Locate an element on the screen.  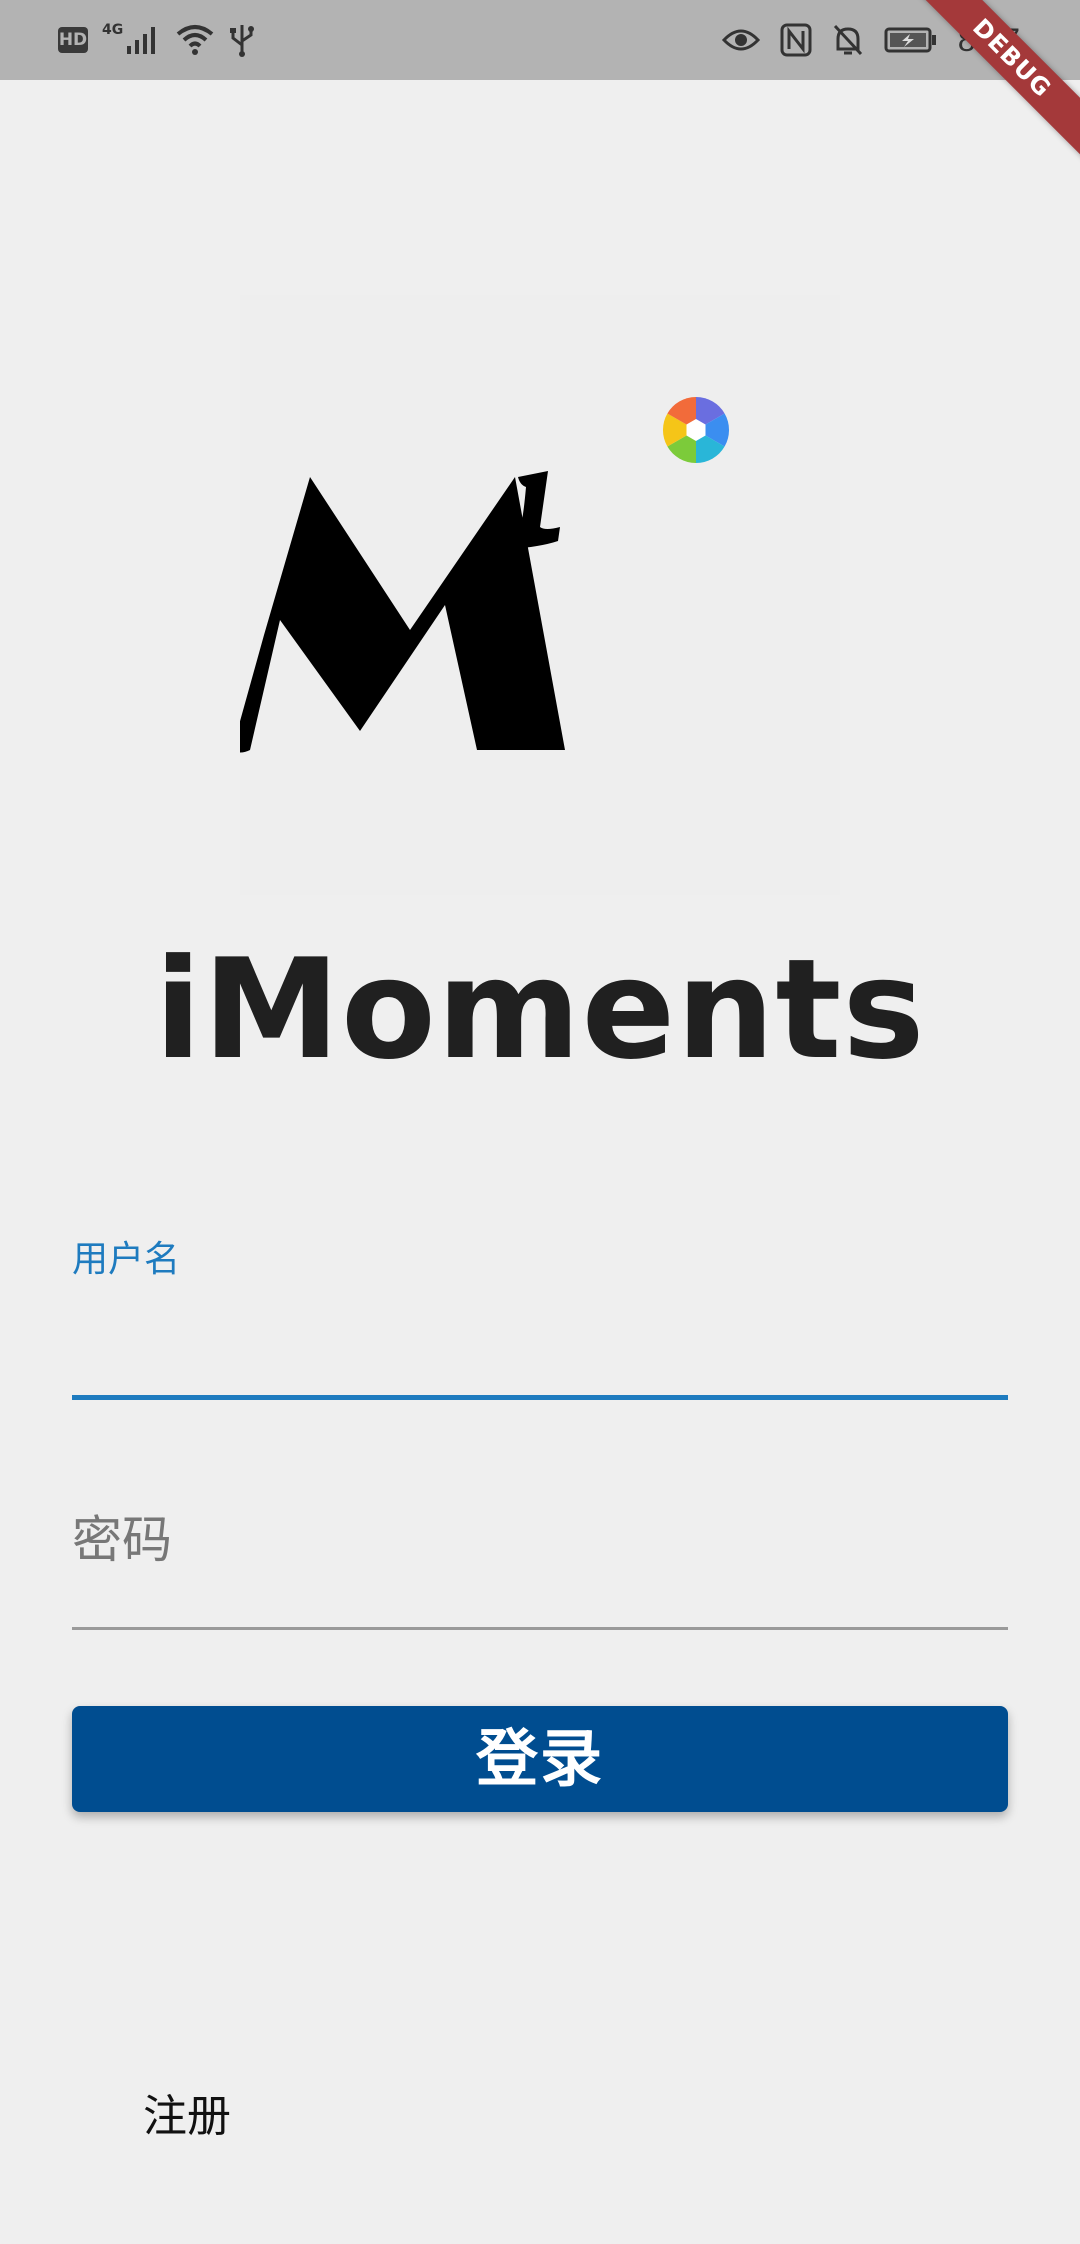
mi-logo-icon is located at coordinates (402, 612).